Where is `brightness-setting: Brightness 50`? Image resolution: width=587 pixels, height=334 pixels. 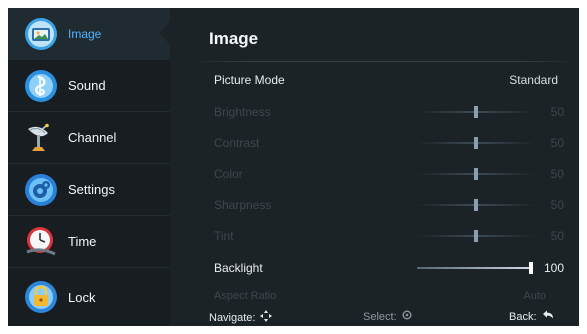 brightness-setting: Brightness 50 is located at coordinates (394, 112).